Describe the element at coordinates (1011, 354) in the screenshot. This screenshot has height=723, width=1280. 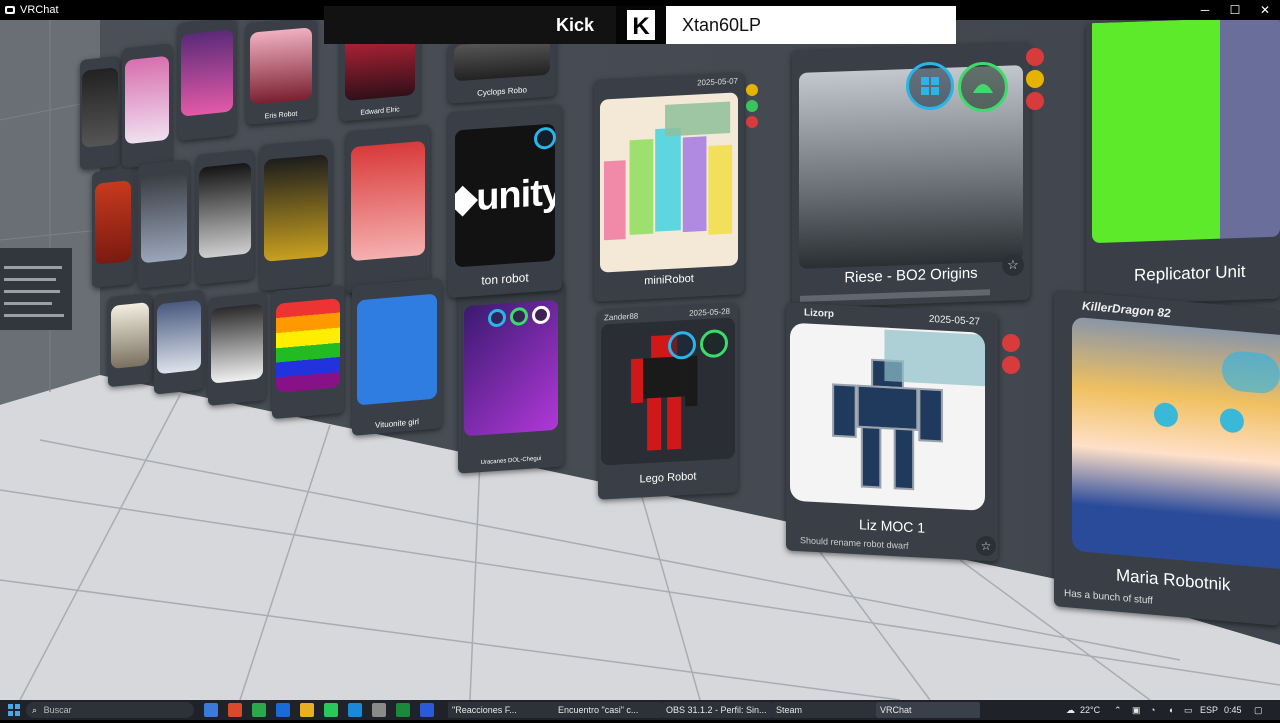
I see `liz-side-icons` at that location.